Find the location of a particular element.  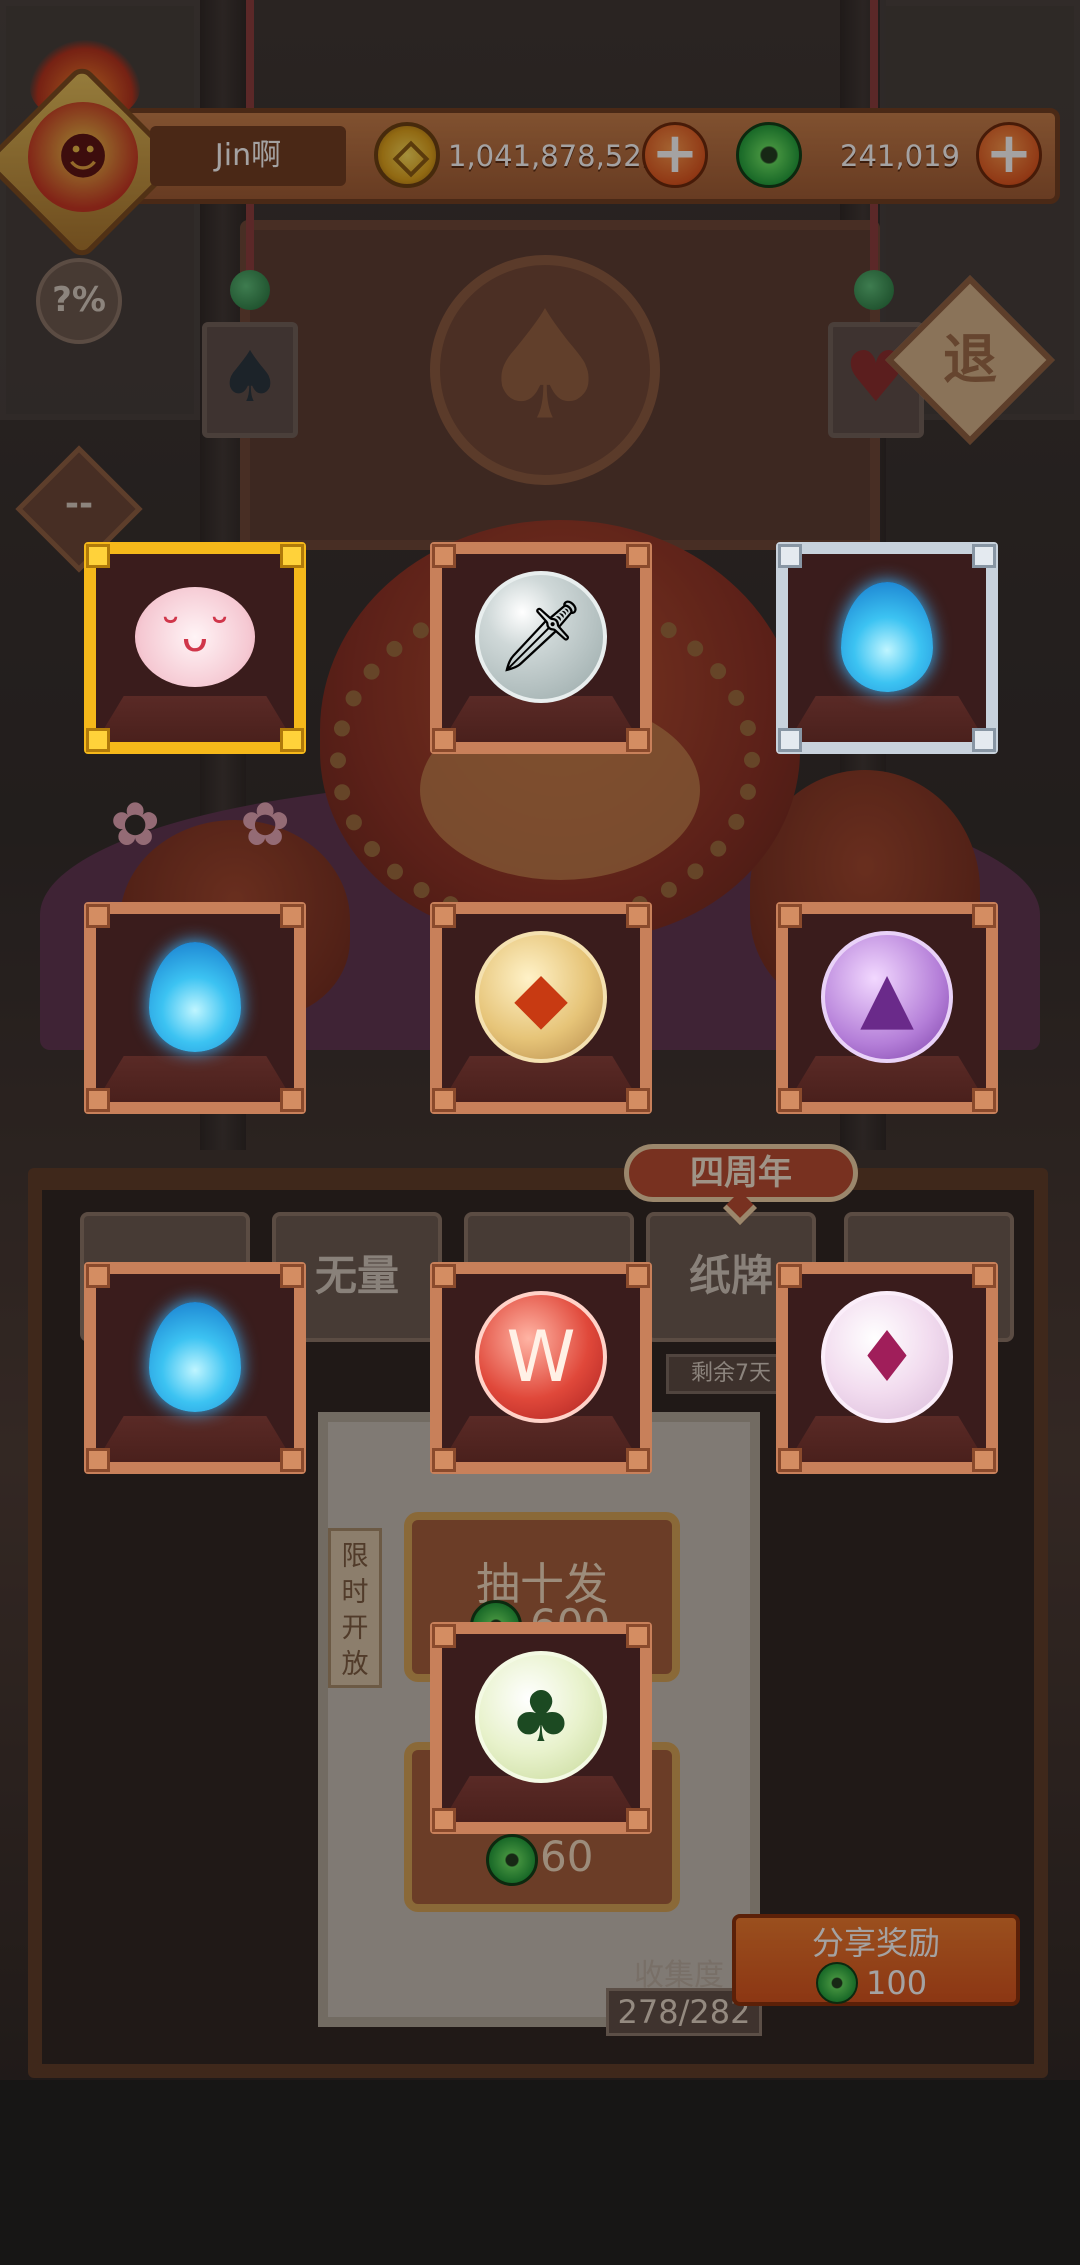

odds-button: ?% is located at coordinates (79, 301).